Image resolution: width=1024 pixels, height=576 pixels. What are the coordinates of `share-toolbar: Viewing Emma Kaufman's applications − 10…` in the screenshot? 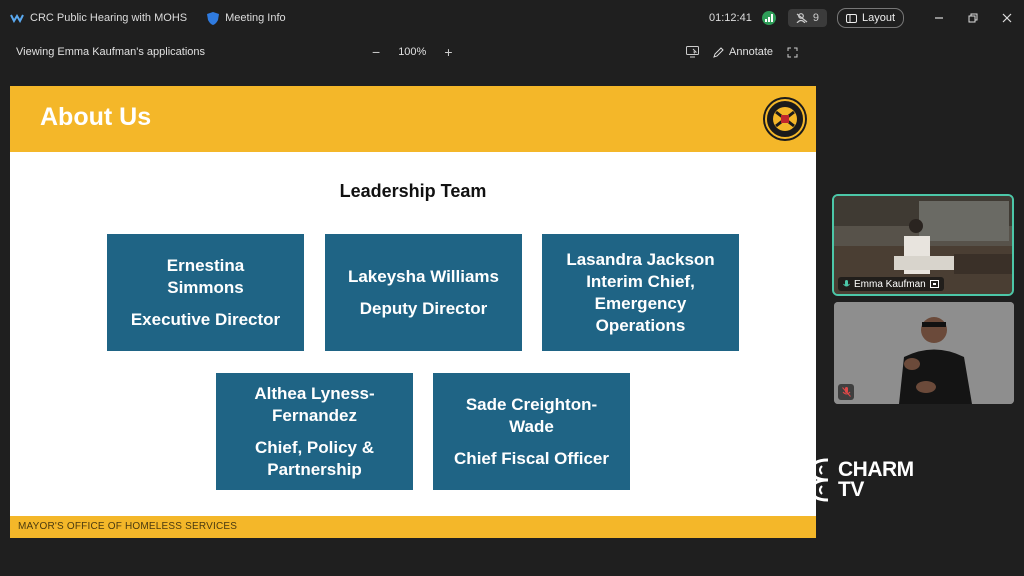 It's located at (512, 52).